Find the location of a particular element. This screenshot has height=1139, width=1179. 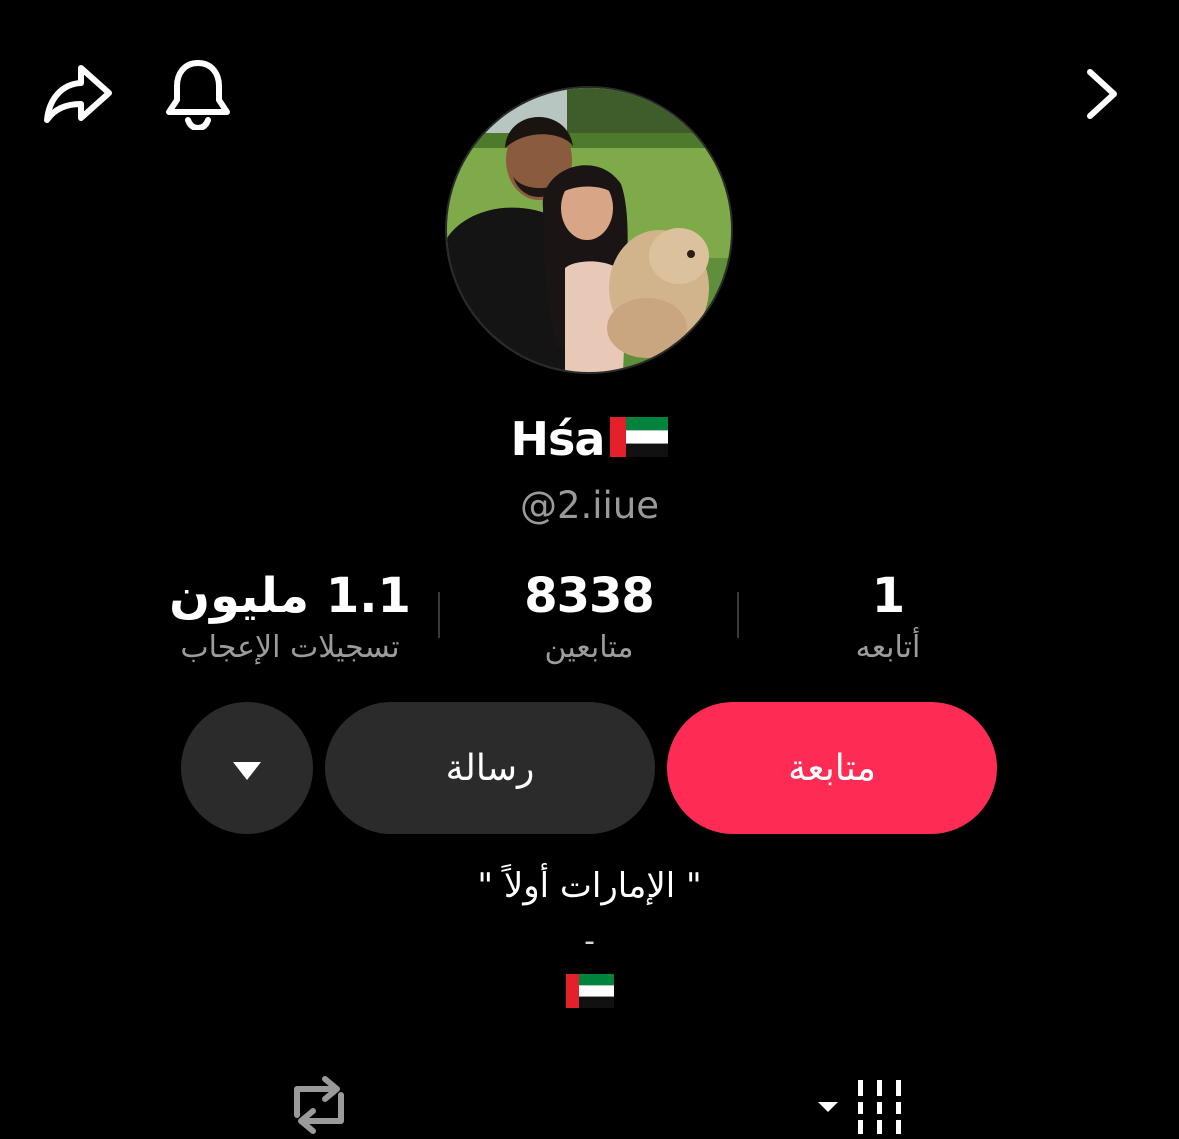

display-name: Hśa is located at coordinates (558, 439).